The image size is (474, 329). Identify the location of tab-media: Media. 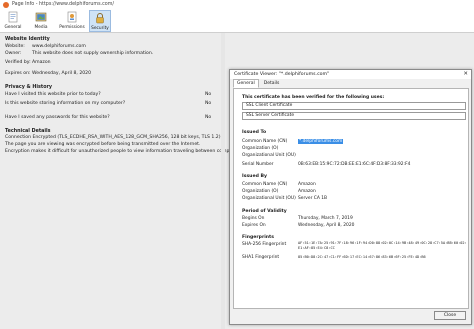
(41, 21).